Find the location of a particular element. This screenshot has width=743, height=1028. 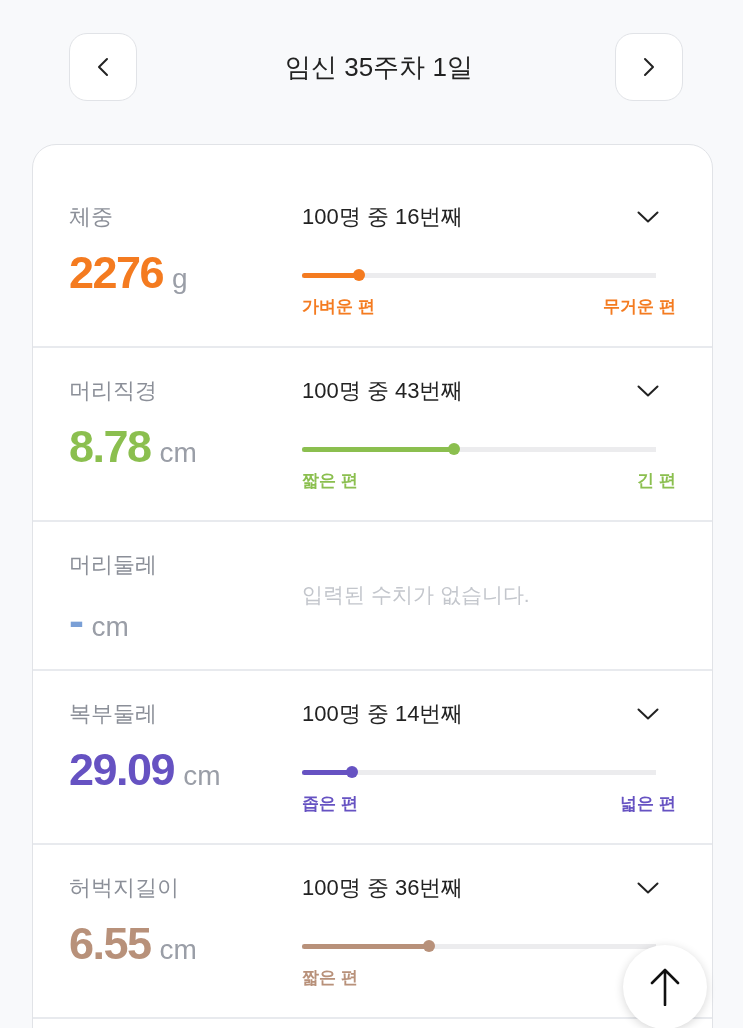

measurement-label: 복부둘레 is located at coordinates (113, 714).